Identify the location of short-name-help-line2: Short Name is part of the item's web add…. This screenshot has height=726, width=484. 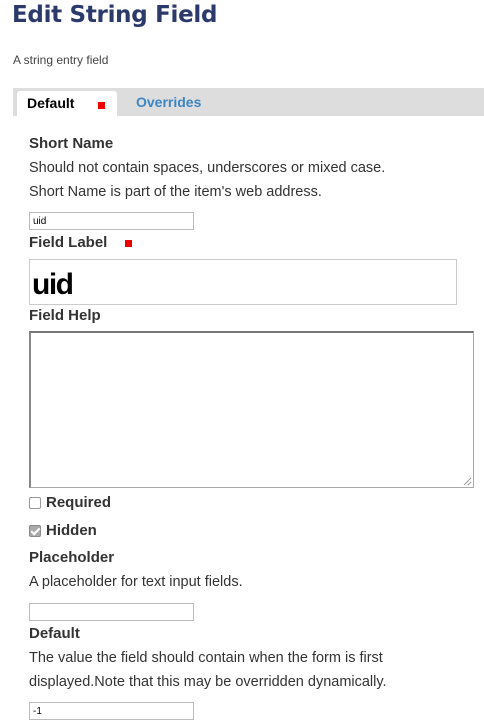
(175, 192).